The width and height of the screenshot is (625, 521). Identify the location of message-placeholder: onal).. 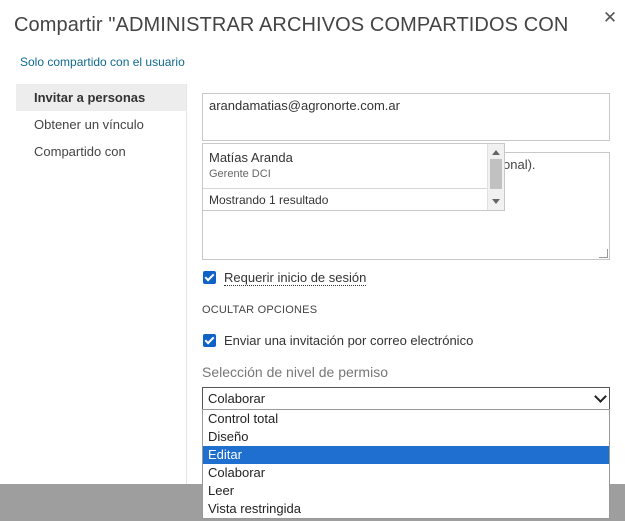
(519, 164).